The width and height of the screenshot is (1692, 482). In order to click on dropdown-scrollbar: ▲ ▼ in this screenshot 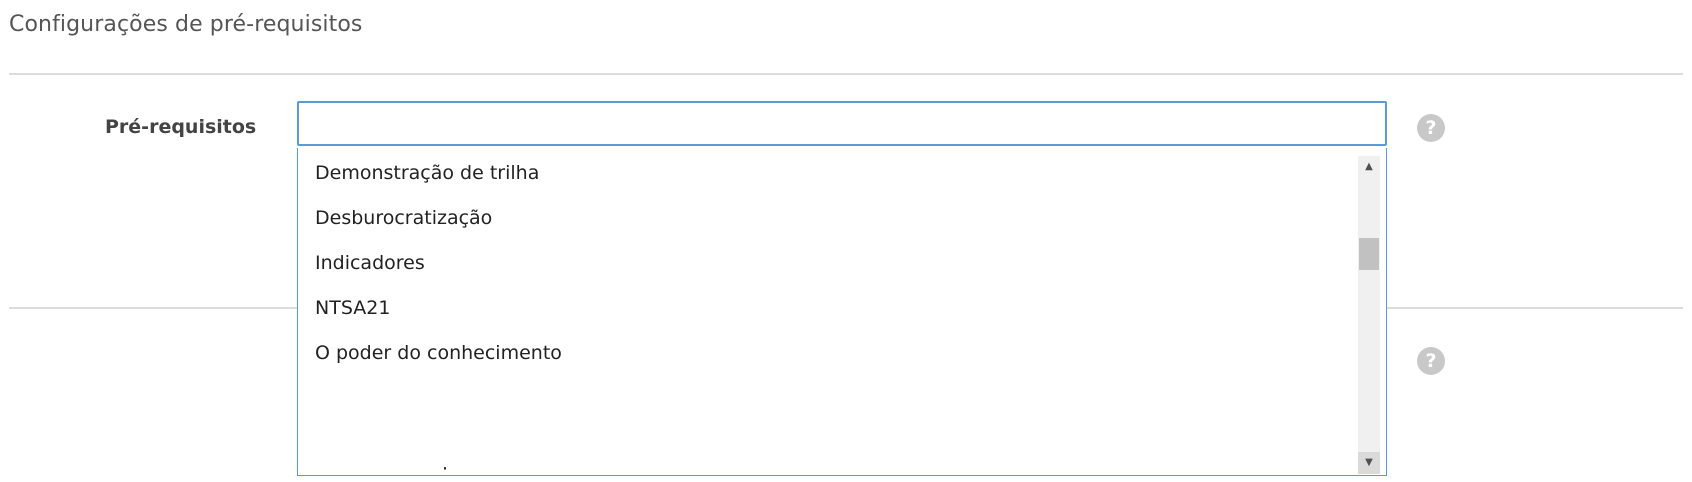, I will do `click(1369, 315)`.